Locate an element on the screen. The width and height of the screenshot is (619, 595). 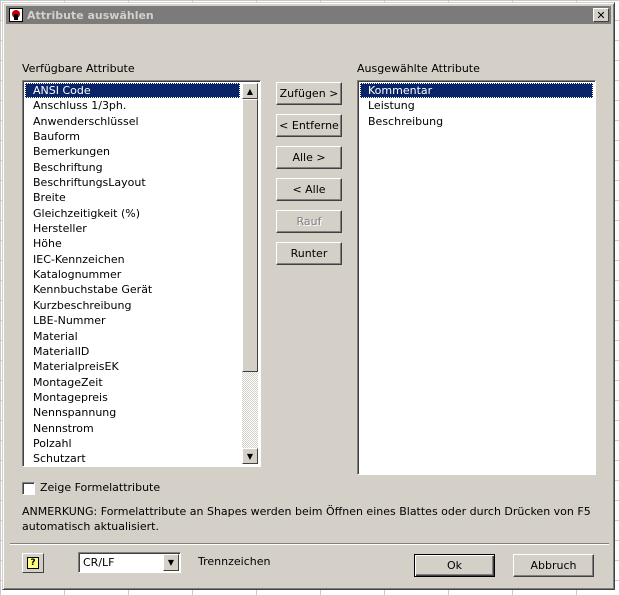
scroll-down-button: ▼ is located at coordinates (250, 456).